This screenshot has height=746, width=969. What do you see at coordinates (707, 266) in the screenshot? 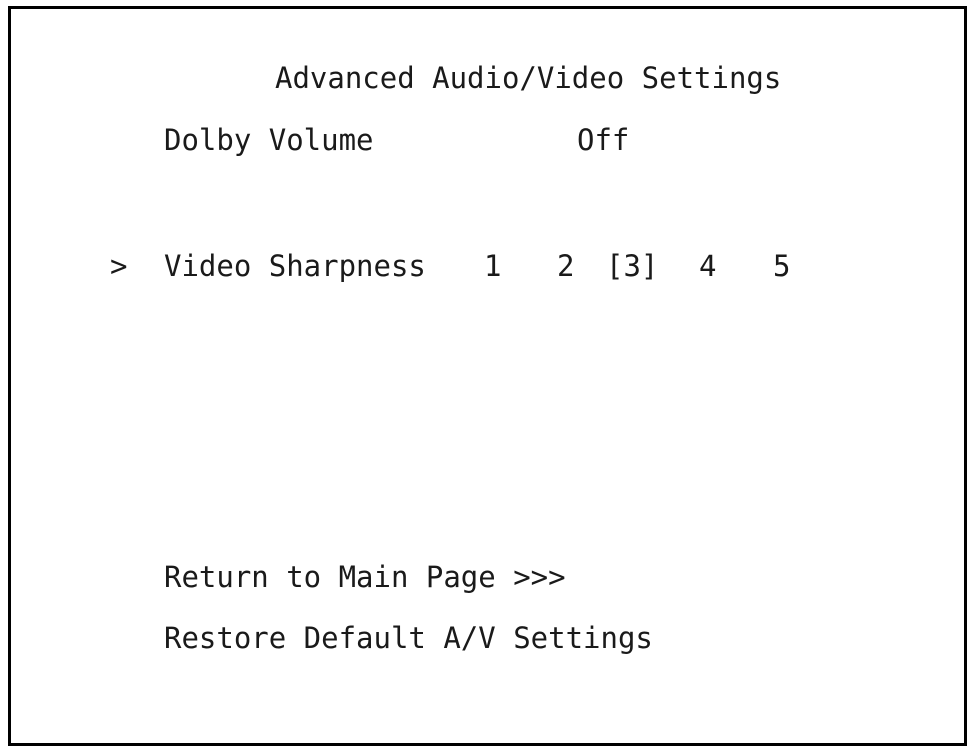
I see `sharpness-option-4: 4` at bounding box center [707, 266].